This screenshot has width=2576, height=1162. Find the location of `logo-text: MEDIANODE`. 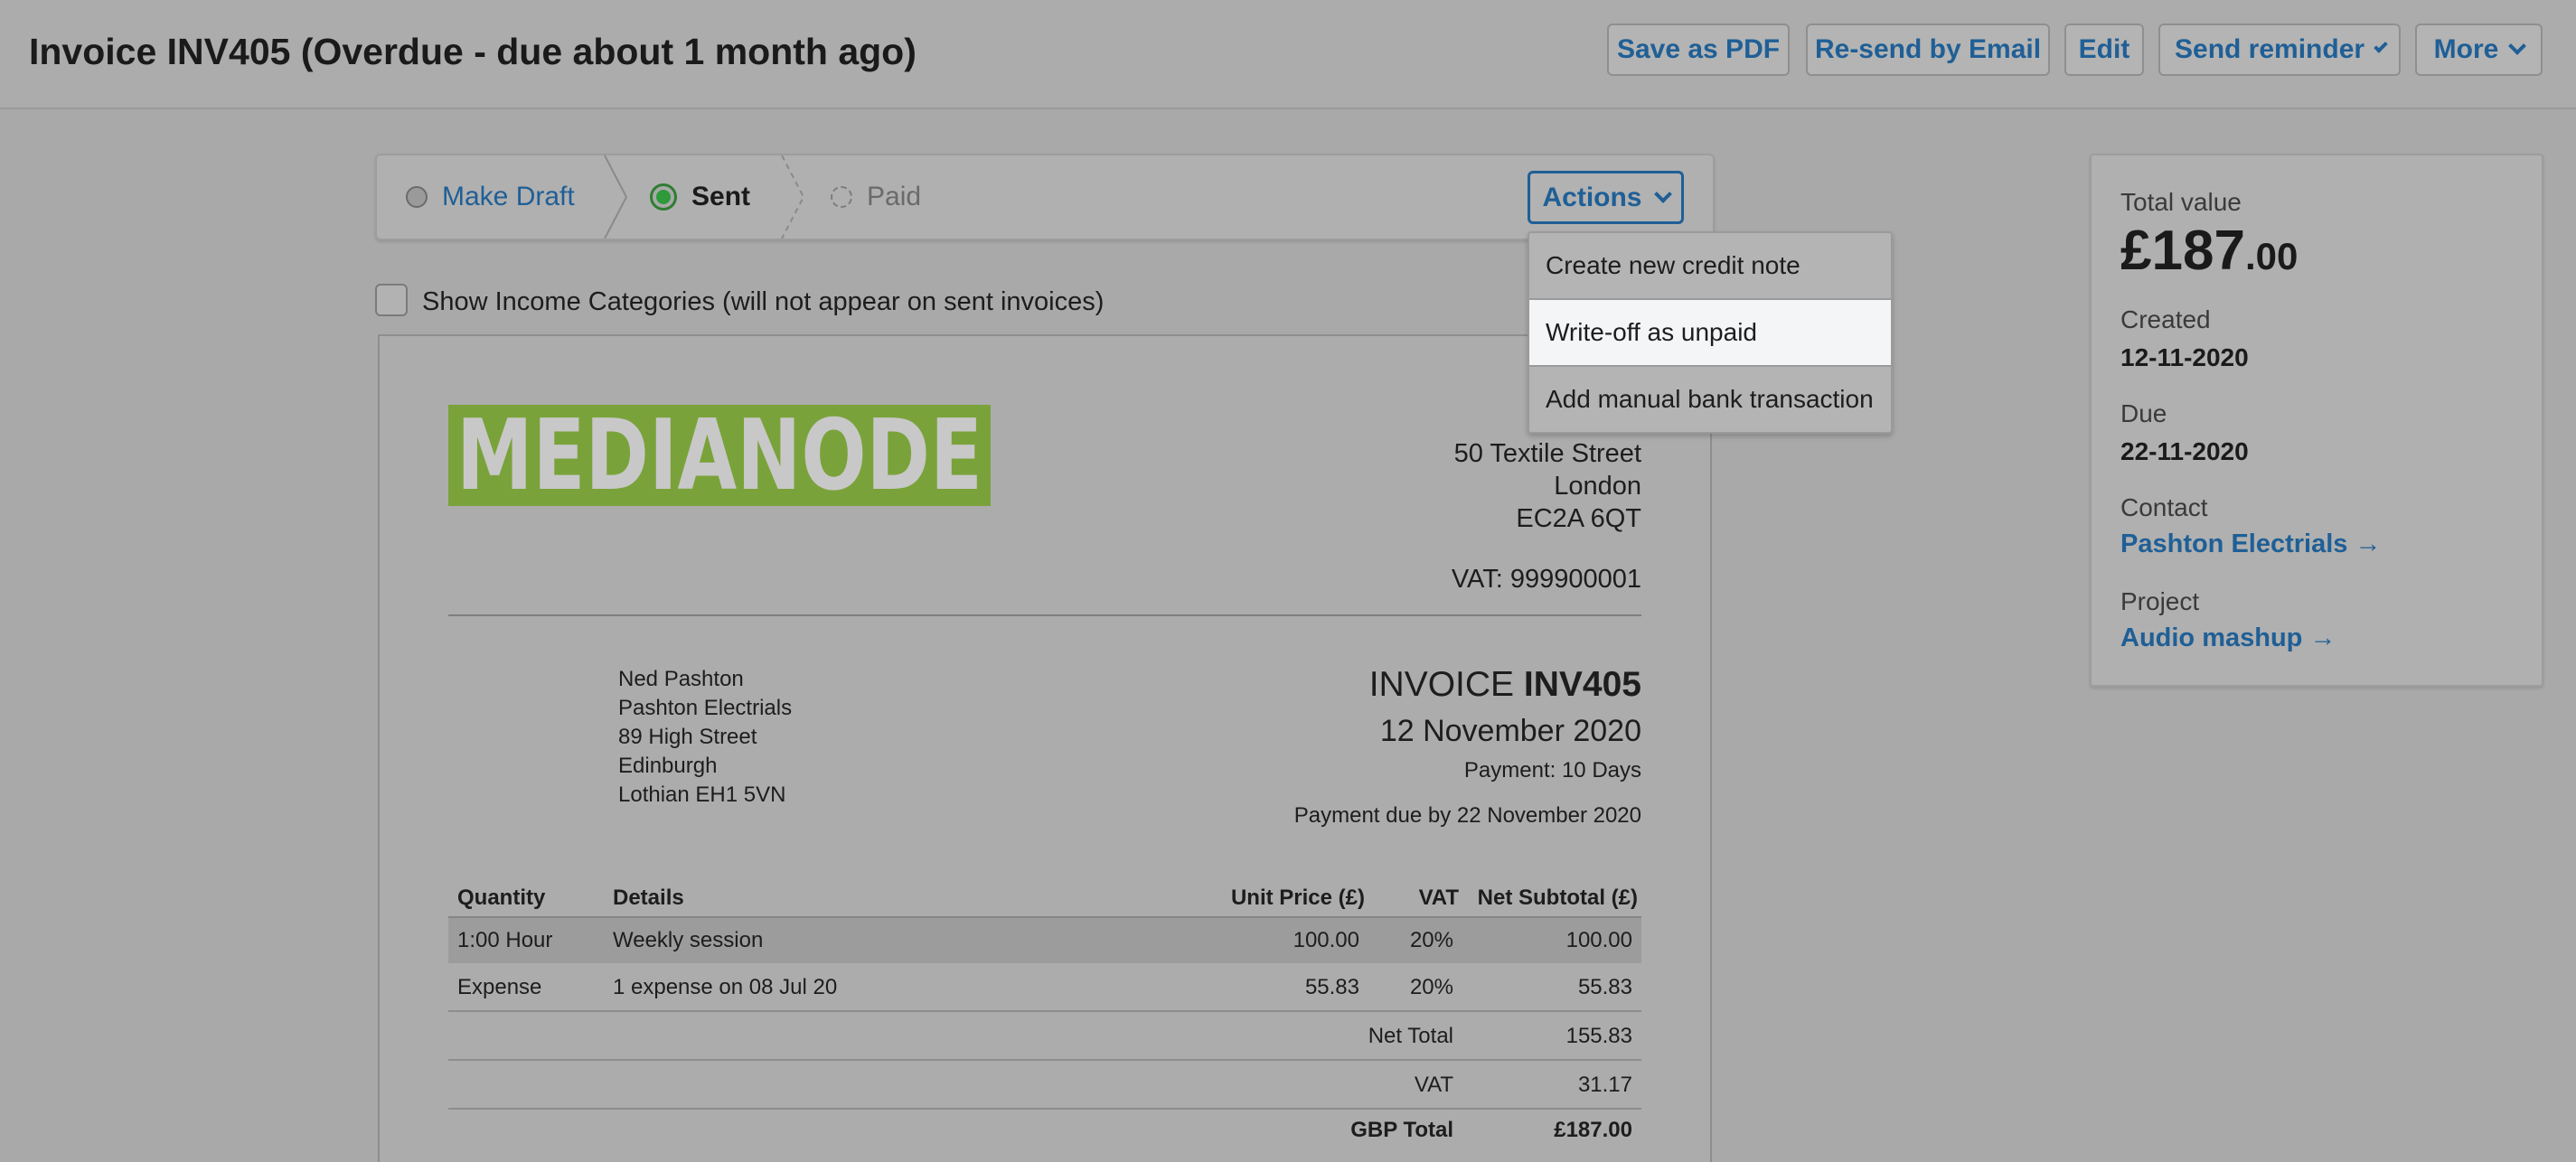

logo-text: MEDIANODE is located at coordinates (719, 455).